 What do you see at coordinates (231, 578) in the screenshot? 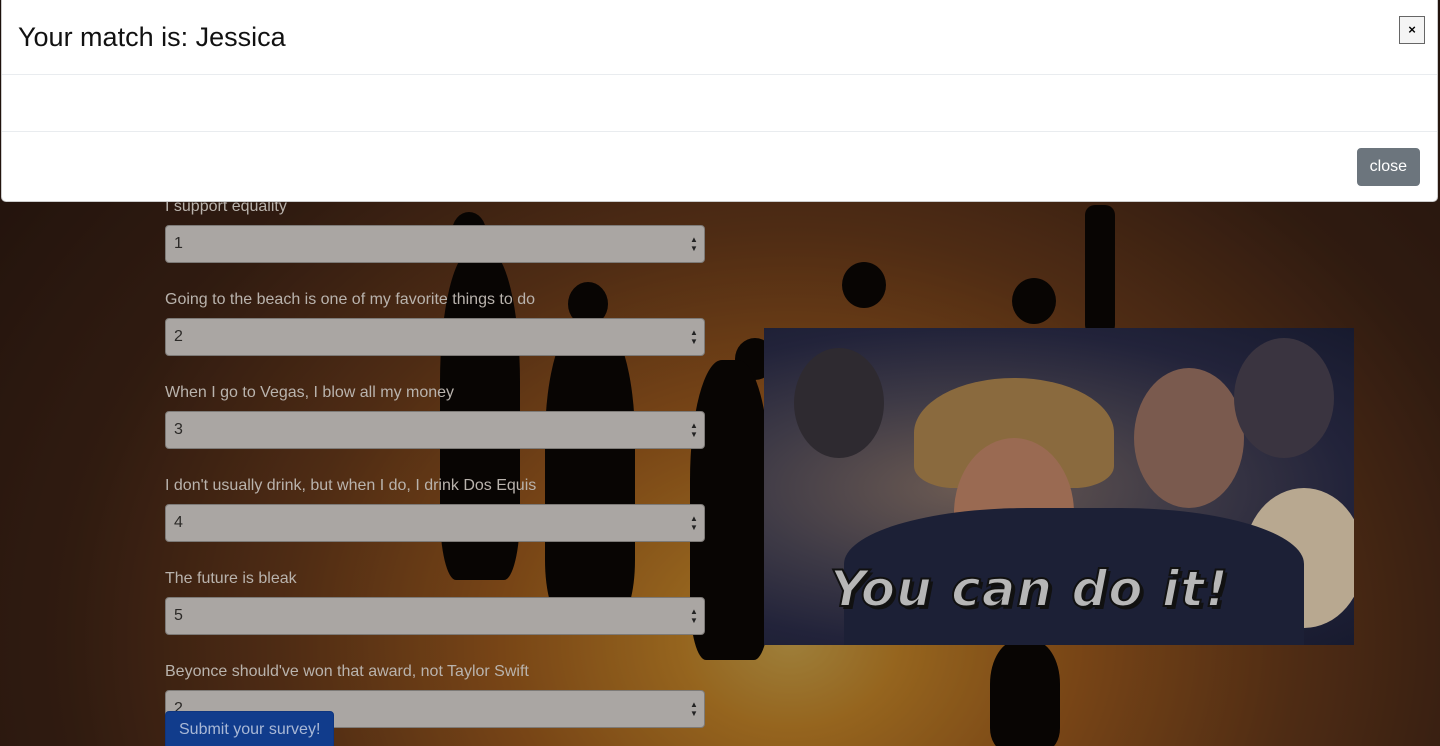
I see `question-5-label: The future is bleak` at bounding box center [231, 578].